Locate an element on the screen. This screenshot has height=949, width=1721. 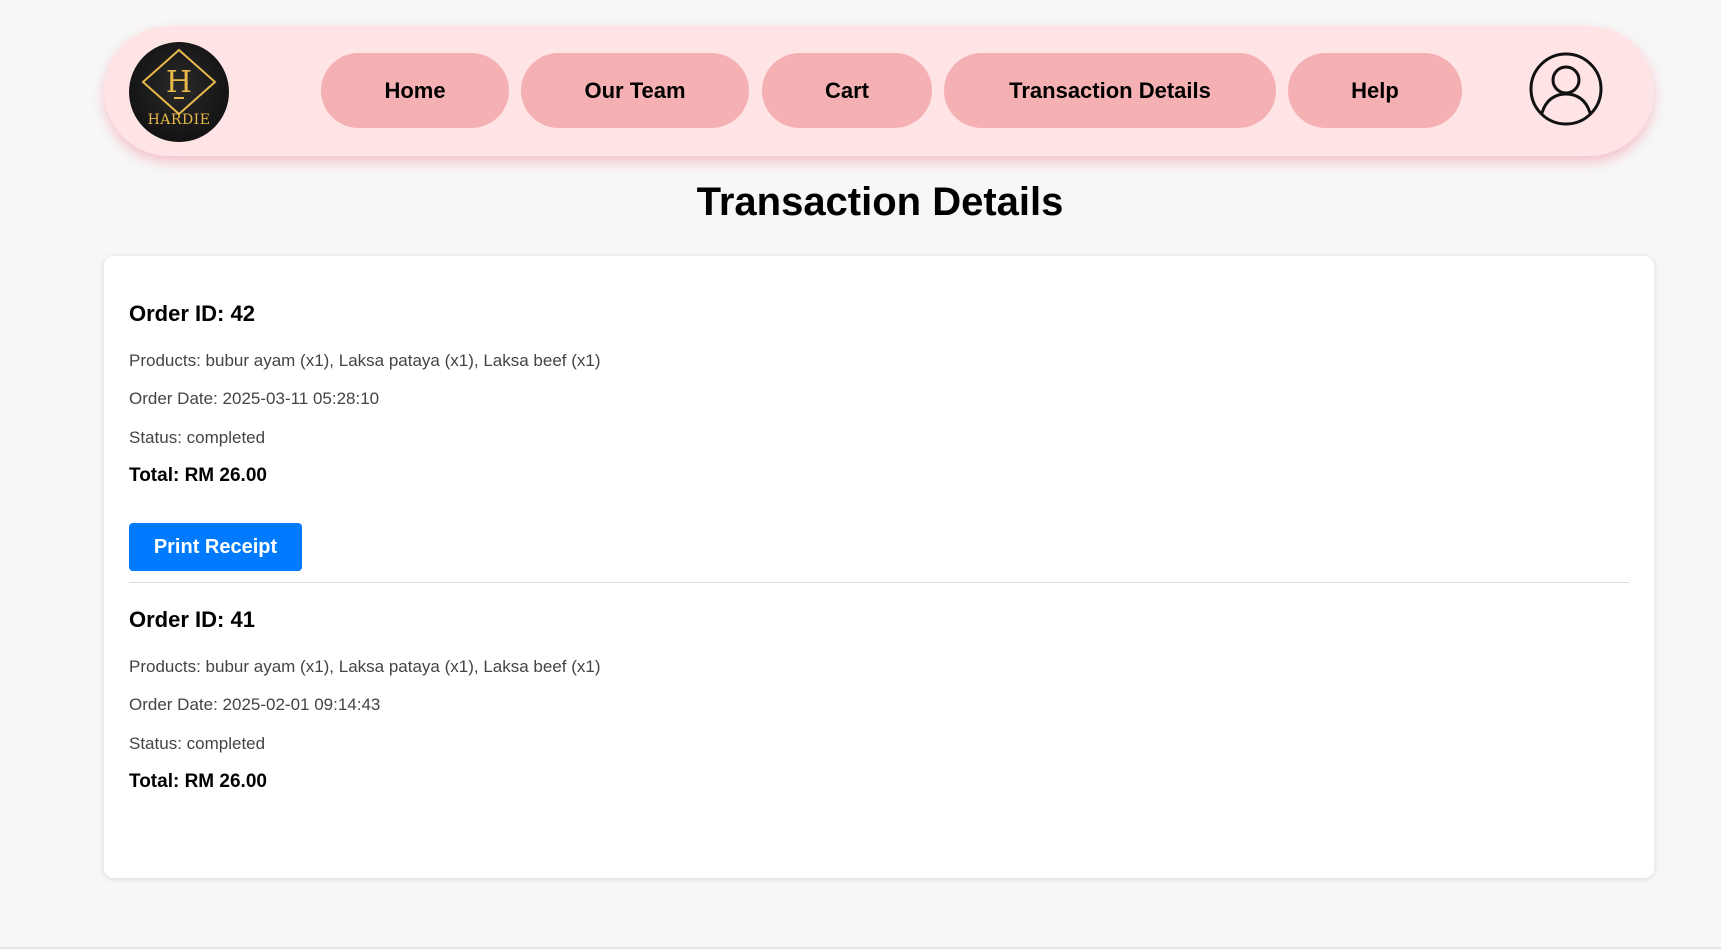
nav-home-button: Home is located at coordinates (415, 90).